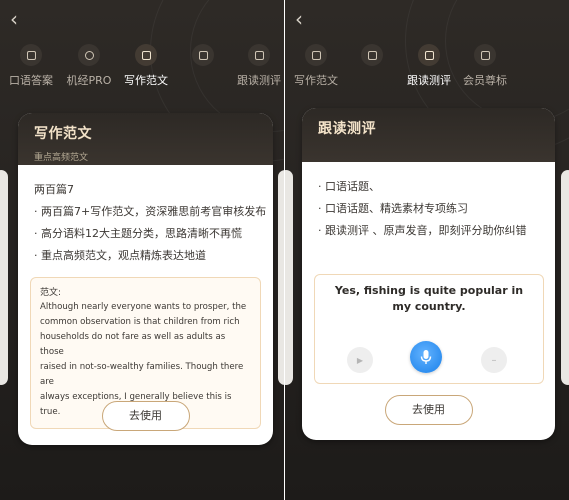 This screenshot has height=500, width=569. Describe the element at coordinates (565, 277) in the screenshot. I see `adjacent-card-right` at that location.